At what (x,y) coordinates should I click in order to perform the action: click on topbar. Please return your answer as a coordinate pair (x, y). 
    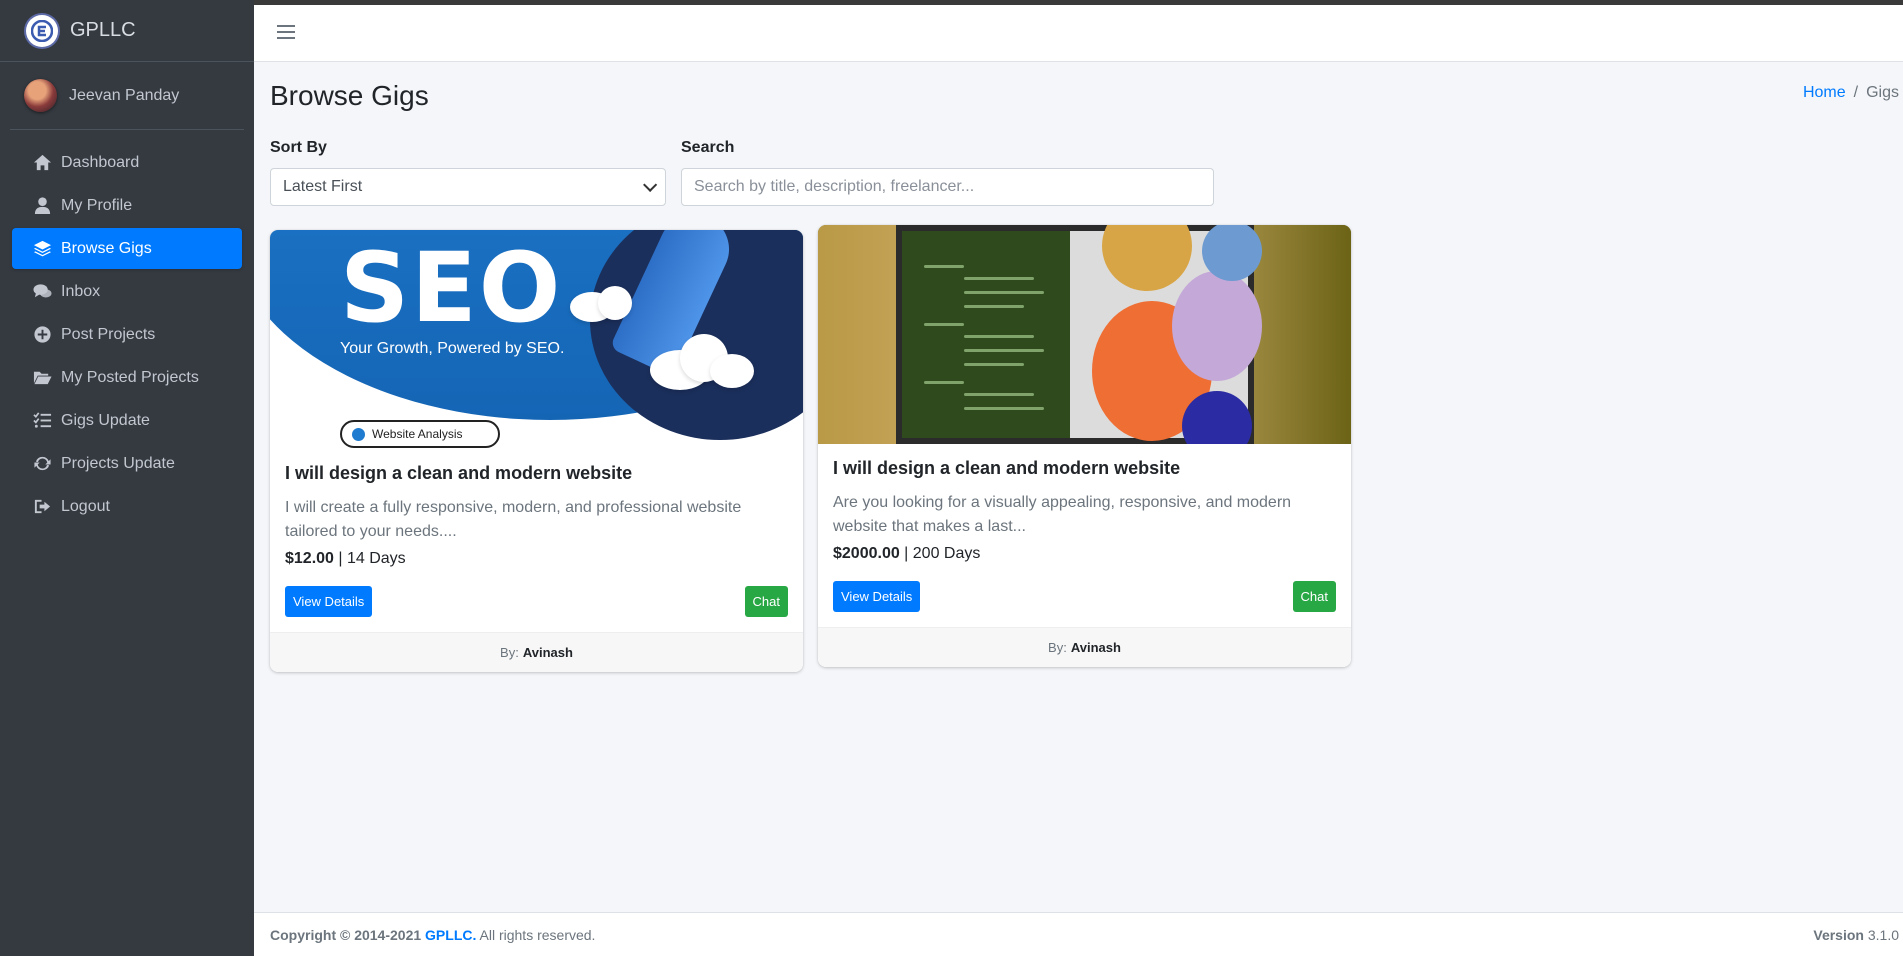
    Looking at the image, I should click on (1078, 31).